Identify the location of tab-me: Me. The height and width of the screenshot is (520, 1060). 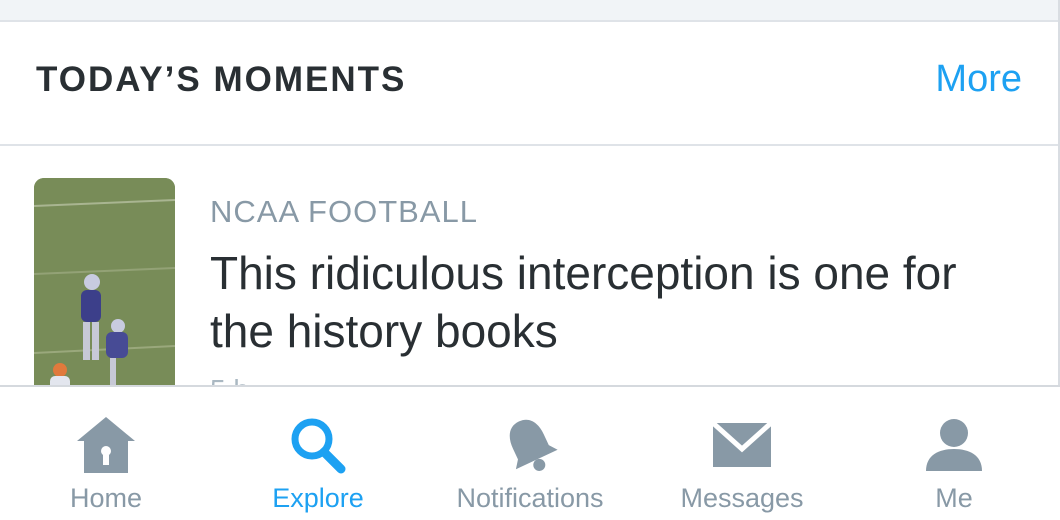
(954, 453).